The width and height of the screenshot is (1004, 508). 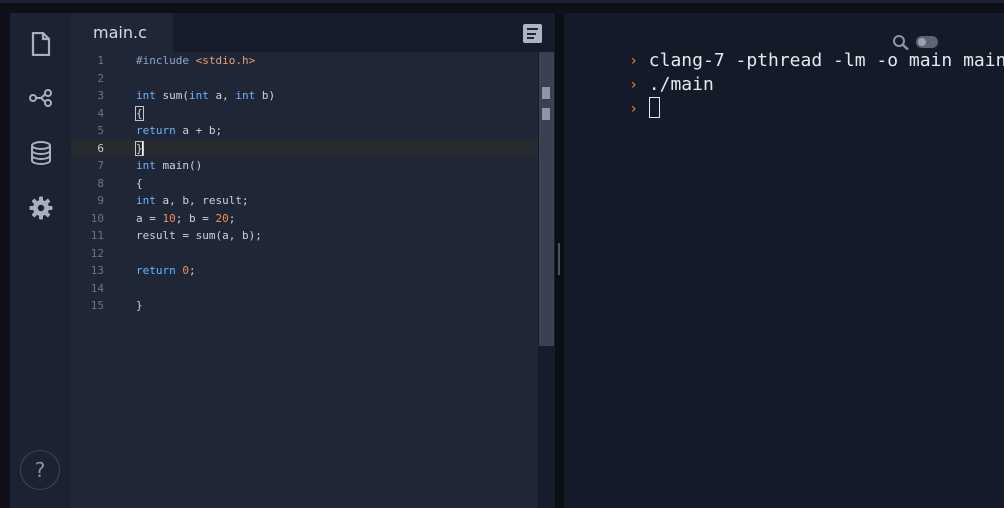 I want to click on line-number: 10, so click(x=97, y=218).